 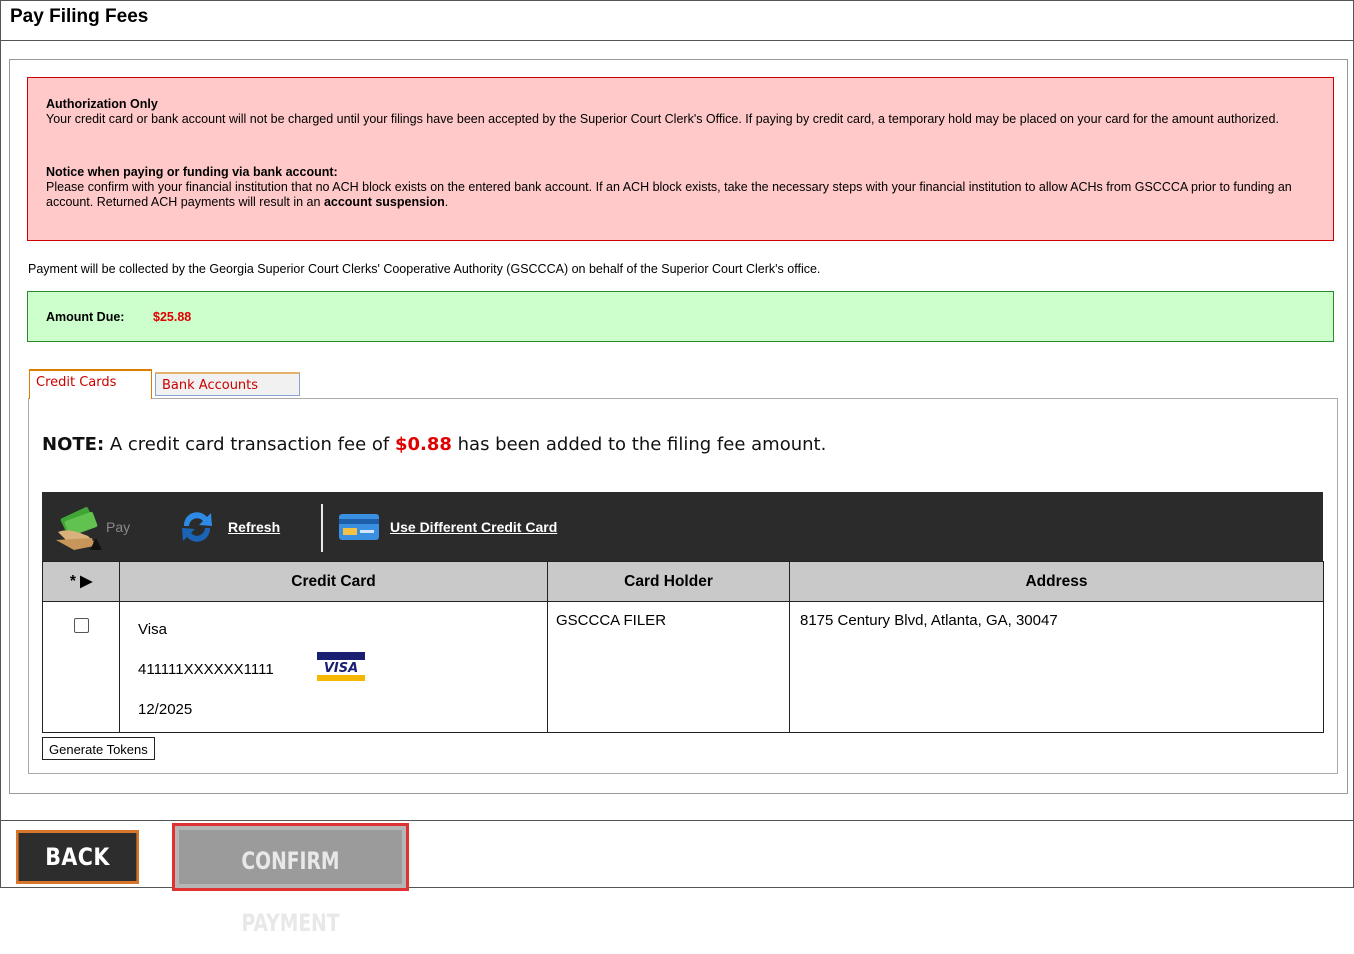 I want to click on credit-card-cell: Visa 411111XXXXXX1111 VISA 12/2025, so click(x=333, y=667).